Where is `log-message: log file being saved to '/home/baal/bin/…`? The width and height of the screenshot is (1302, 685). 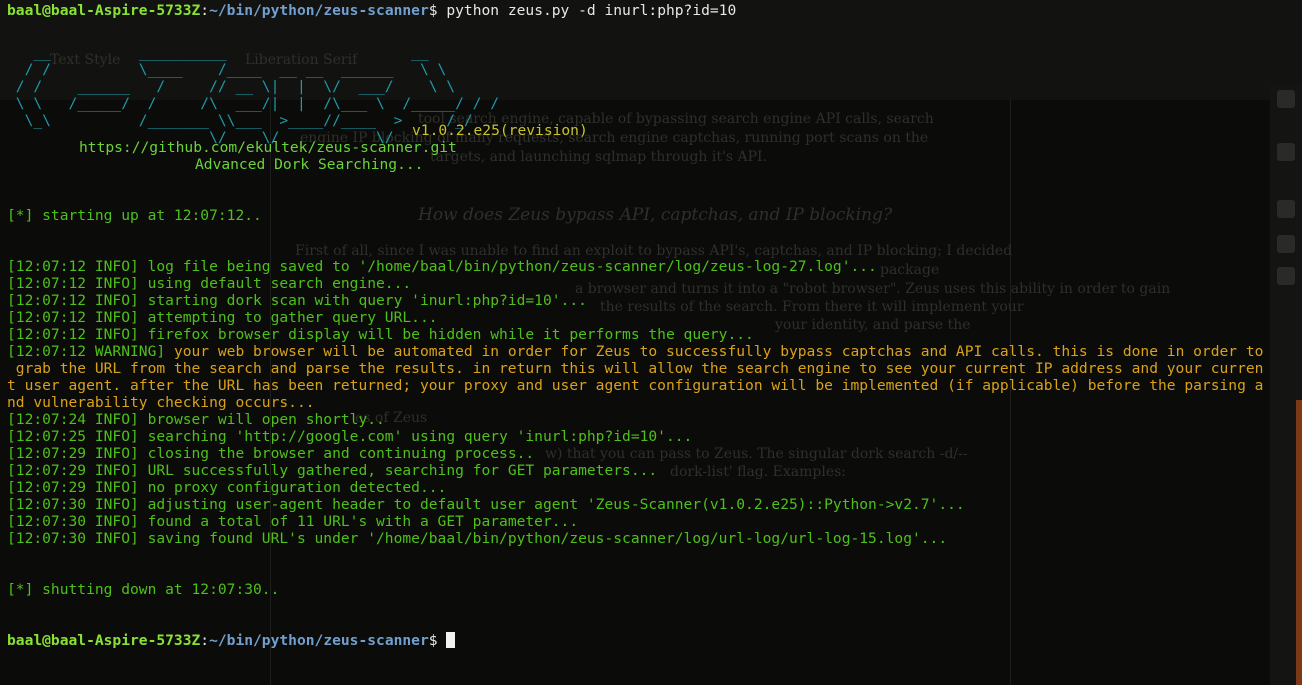 log-message: log file being saved to '/home/baal/bin/… is located at coordinates (507, 266).